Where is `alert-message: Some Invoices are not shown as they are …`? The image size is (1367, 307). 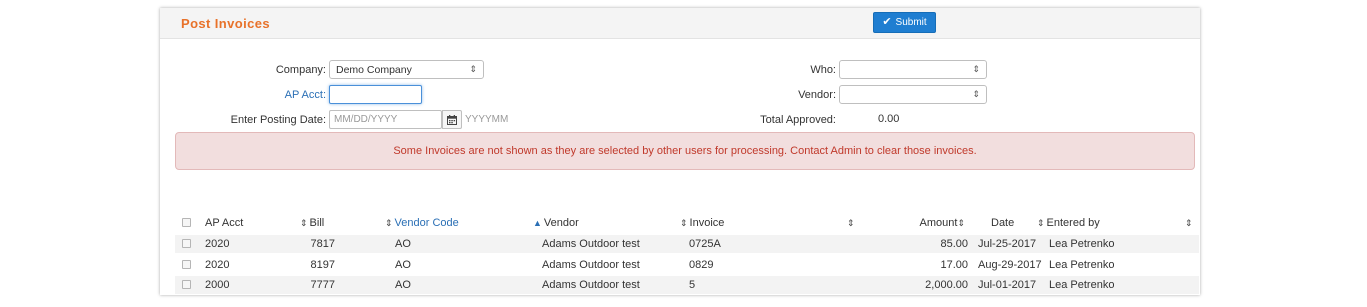 alert-message: Some Invoices are not shown as they are … is located at coordinates (685, 151).